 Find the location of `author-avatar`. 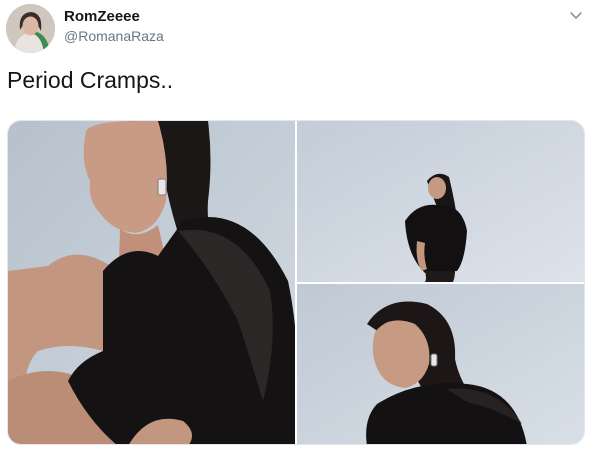

author-avatar is located at coordinates (30, 28).